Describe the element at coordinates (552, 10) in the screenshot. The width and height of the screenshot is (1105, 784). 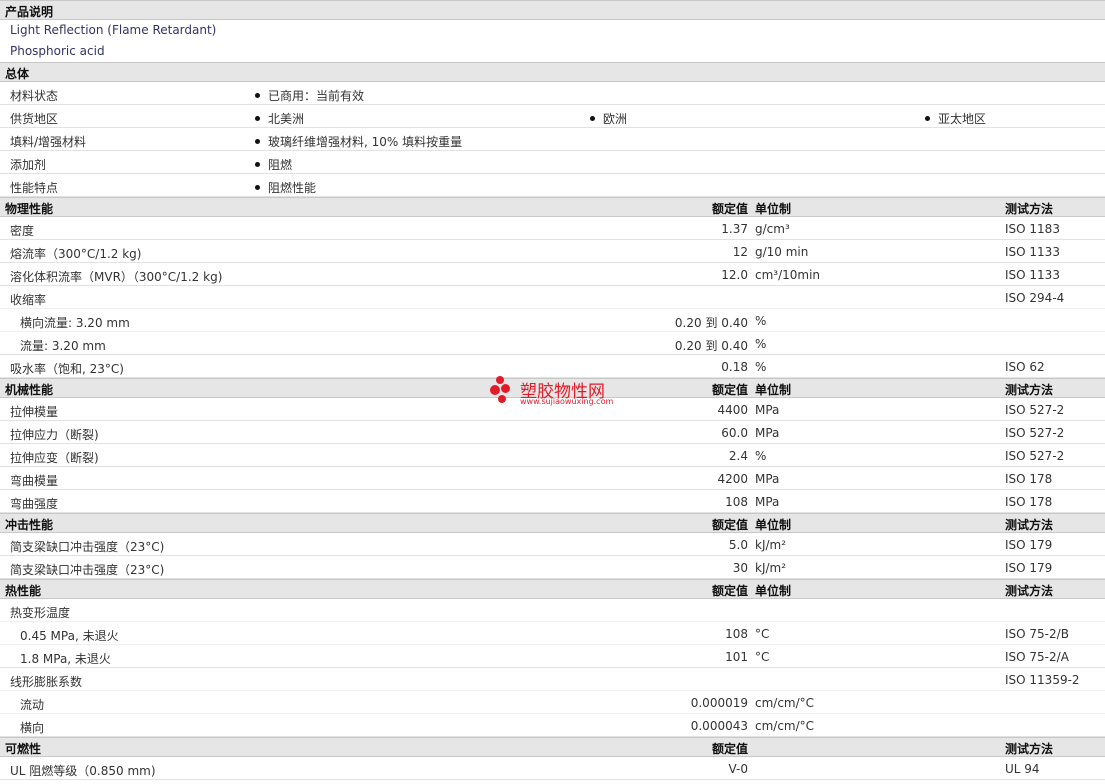
I see `section-header-description: 产品说明` at that location.